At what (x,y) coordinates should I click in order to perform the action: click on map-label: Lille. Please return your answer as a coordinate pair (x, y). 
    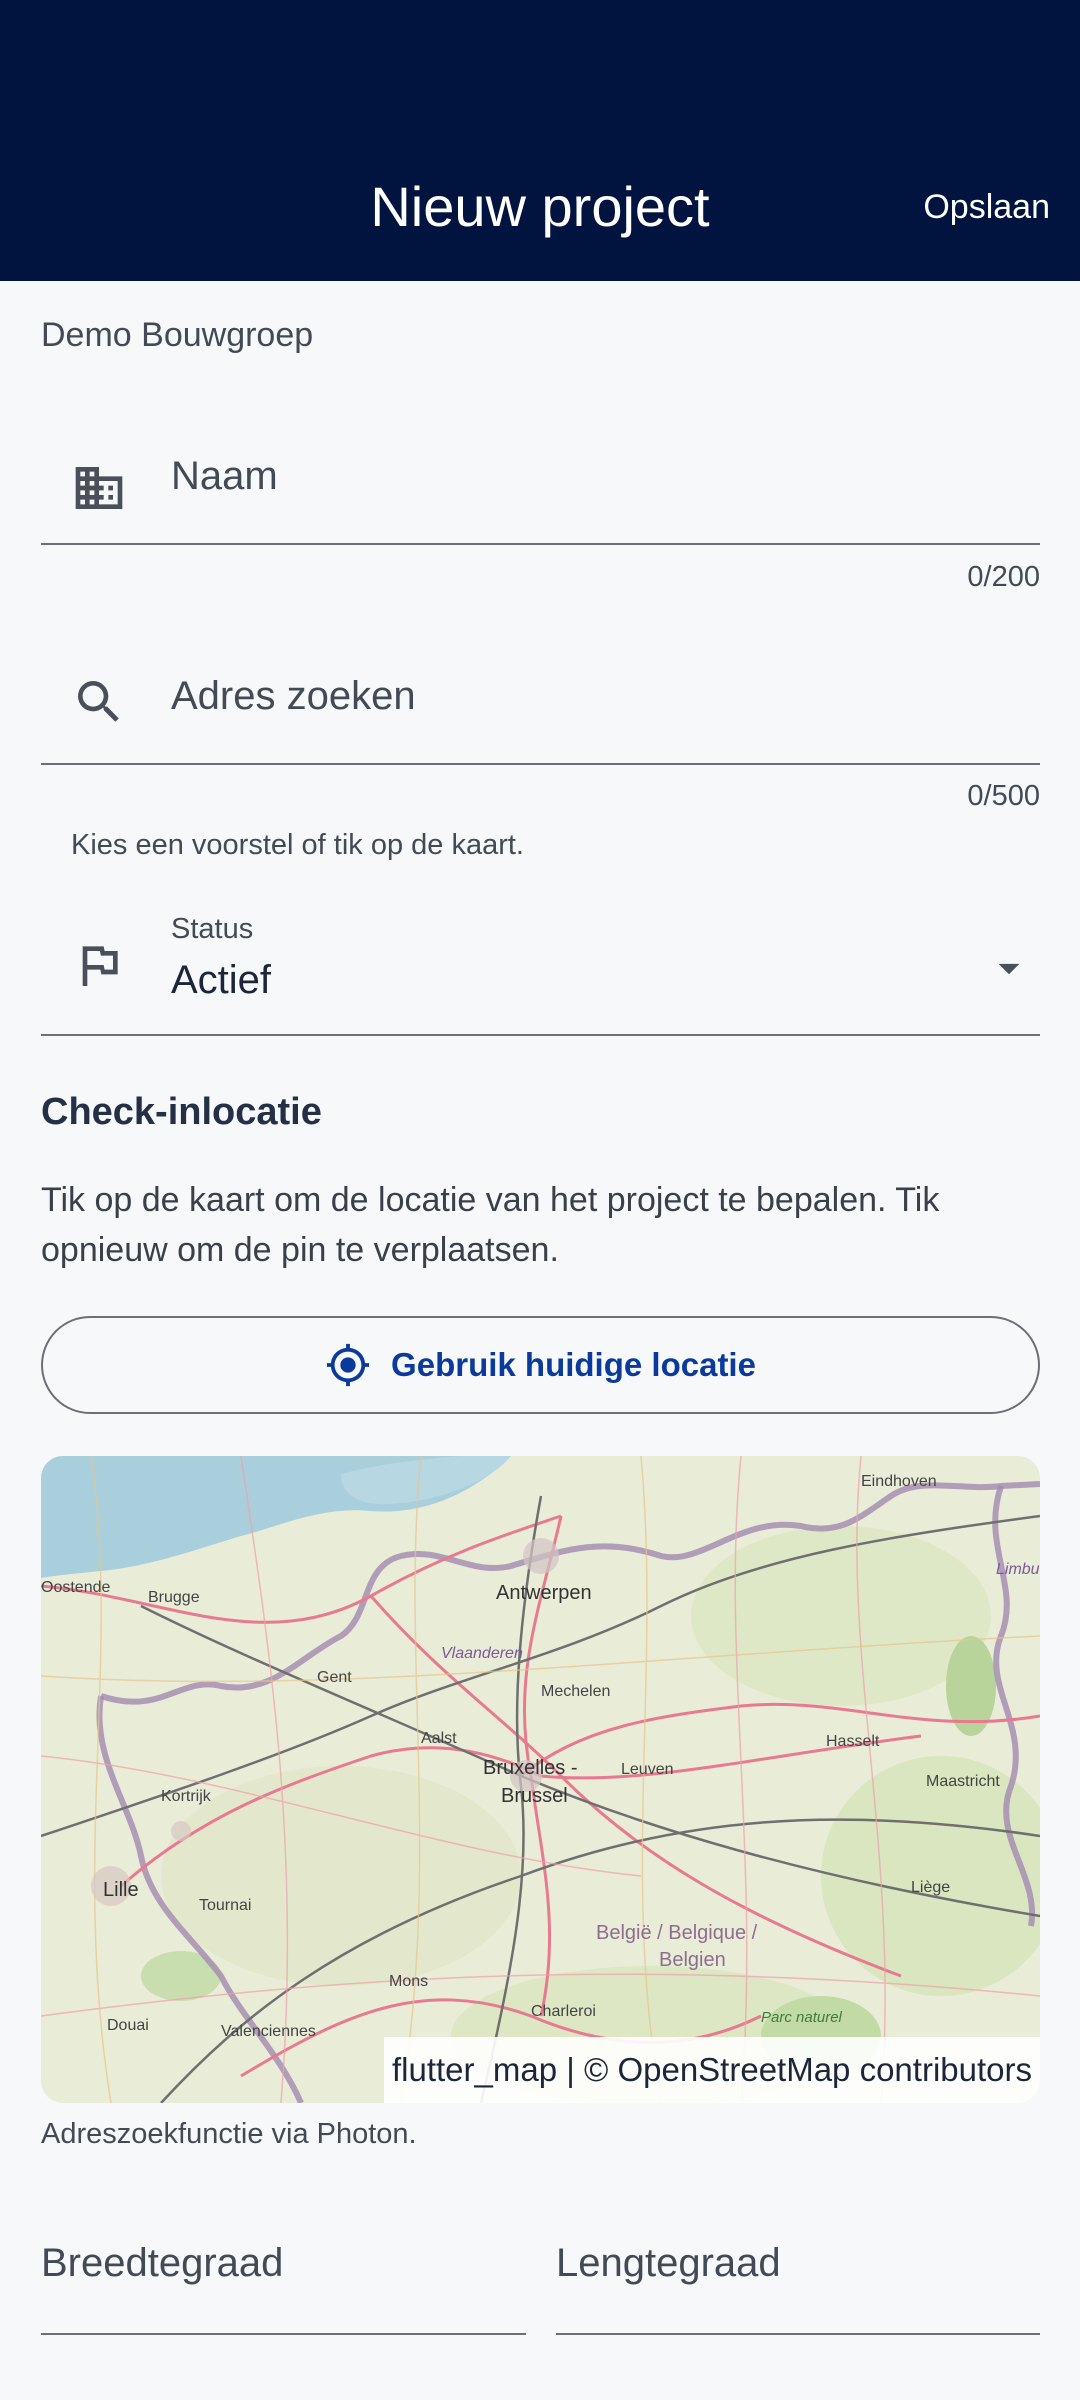
    Looking at the image, I should click on (121, 1890).